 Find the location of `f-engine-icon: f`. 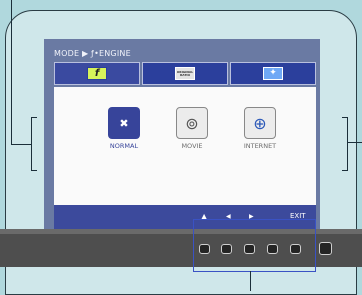

f-engine-icon: f is located at coordinates (97, 73).